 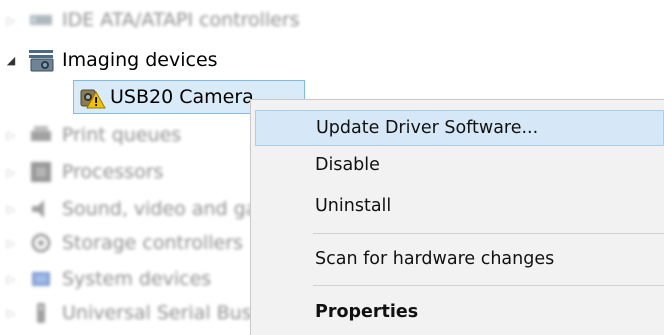 What do you see at coordinates (137, 279) in the screenshot?
I see `tree-category-label: System devices` at bounding box center [137, 279].